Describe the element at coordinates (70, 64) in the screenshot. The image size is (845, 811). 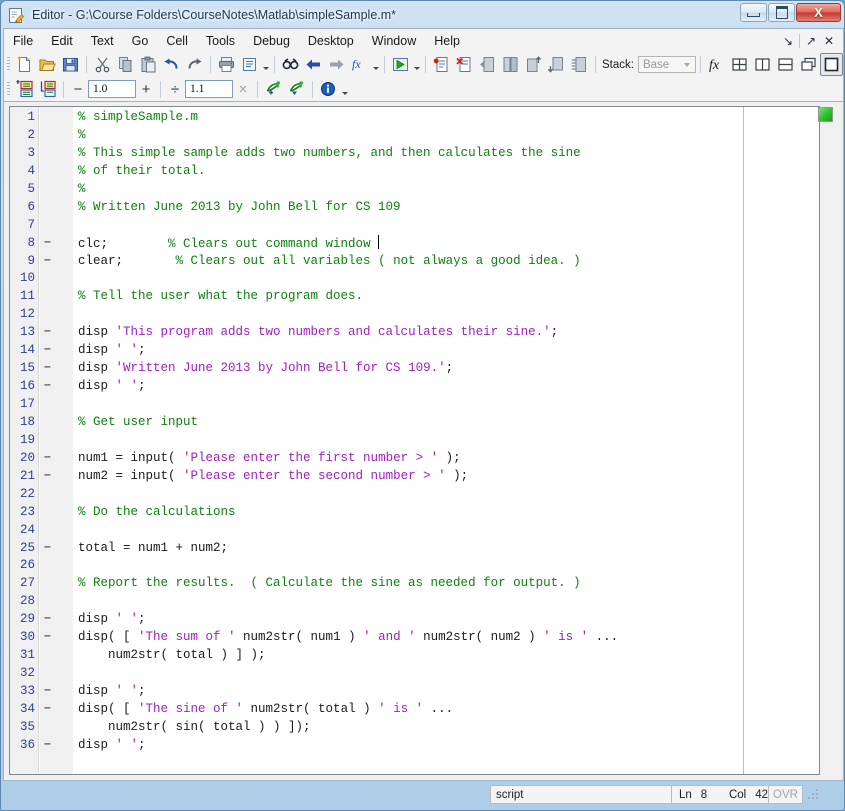
I see `save-file-button` at that location.